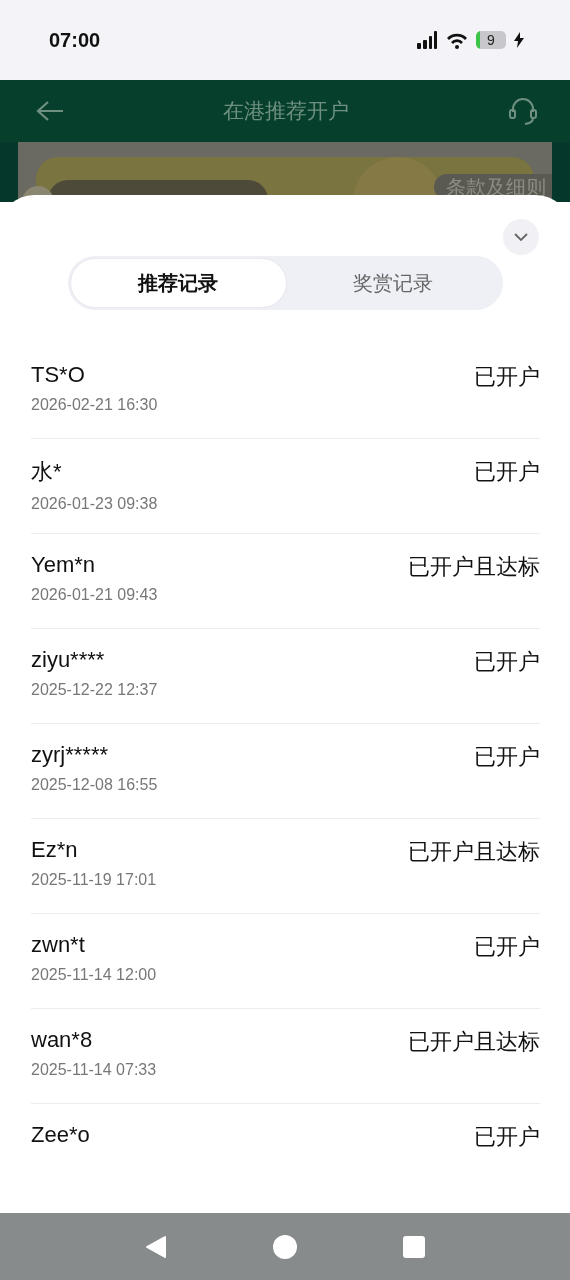 The image size is (570, 1280). Describe the element at coordinates (47, 472) in the screenshot. I see `record-name: 水*` at that location.